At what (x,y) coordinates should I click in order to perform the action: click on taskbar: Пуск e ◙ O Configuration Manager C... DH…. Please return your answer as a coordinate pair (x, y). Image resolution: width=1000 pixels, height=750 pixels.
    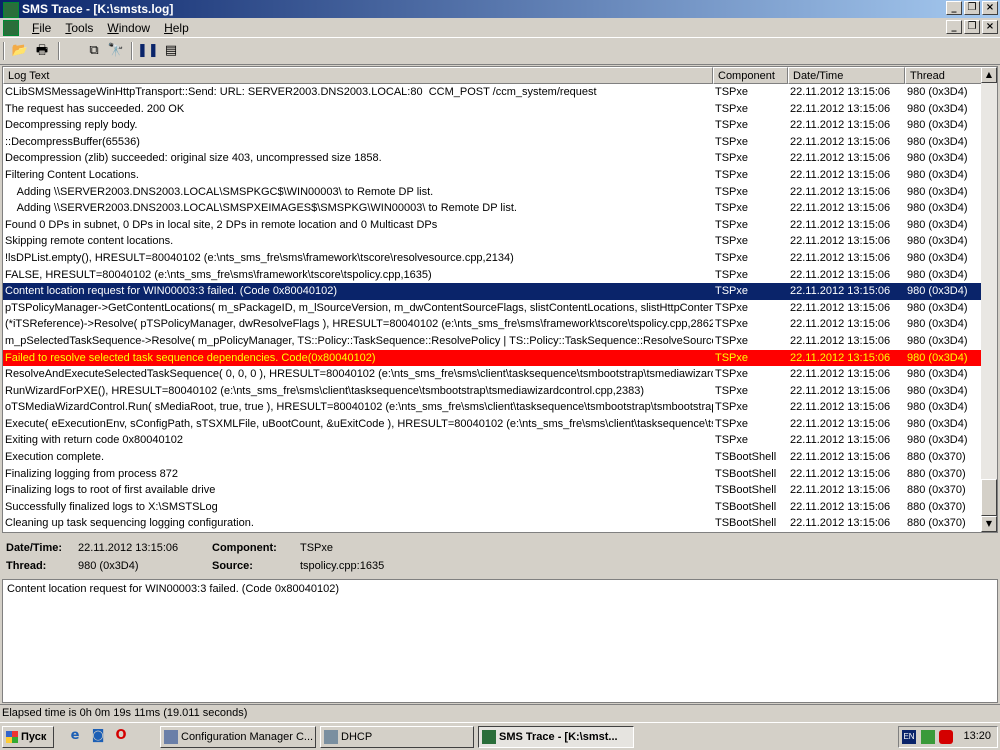
    Looking at the image, I should click on (500, 736).